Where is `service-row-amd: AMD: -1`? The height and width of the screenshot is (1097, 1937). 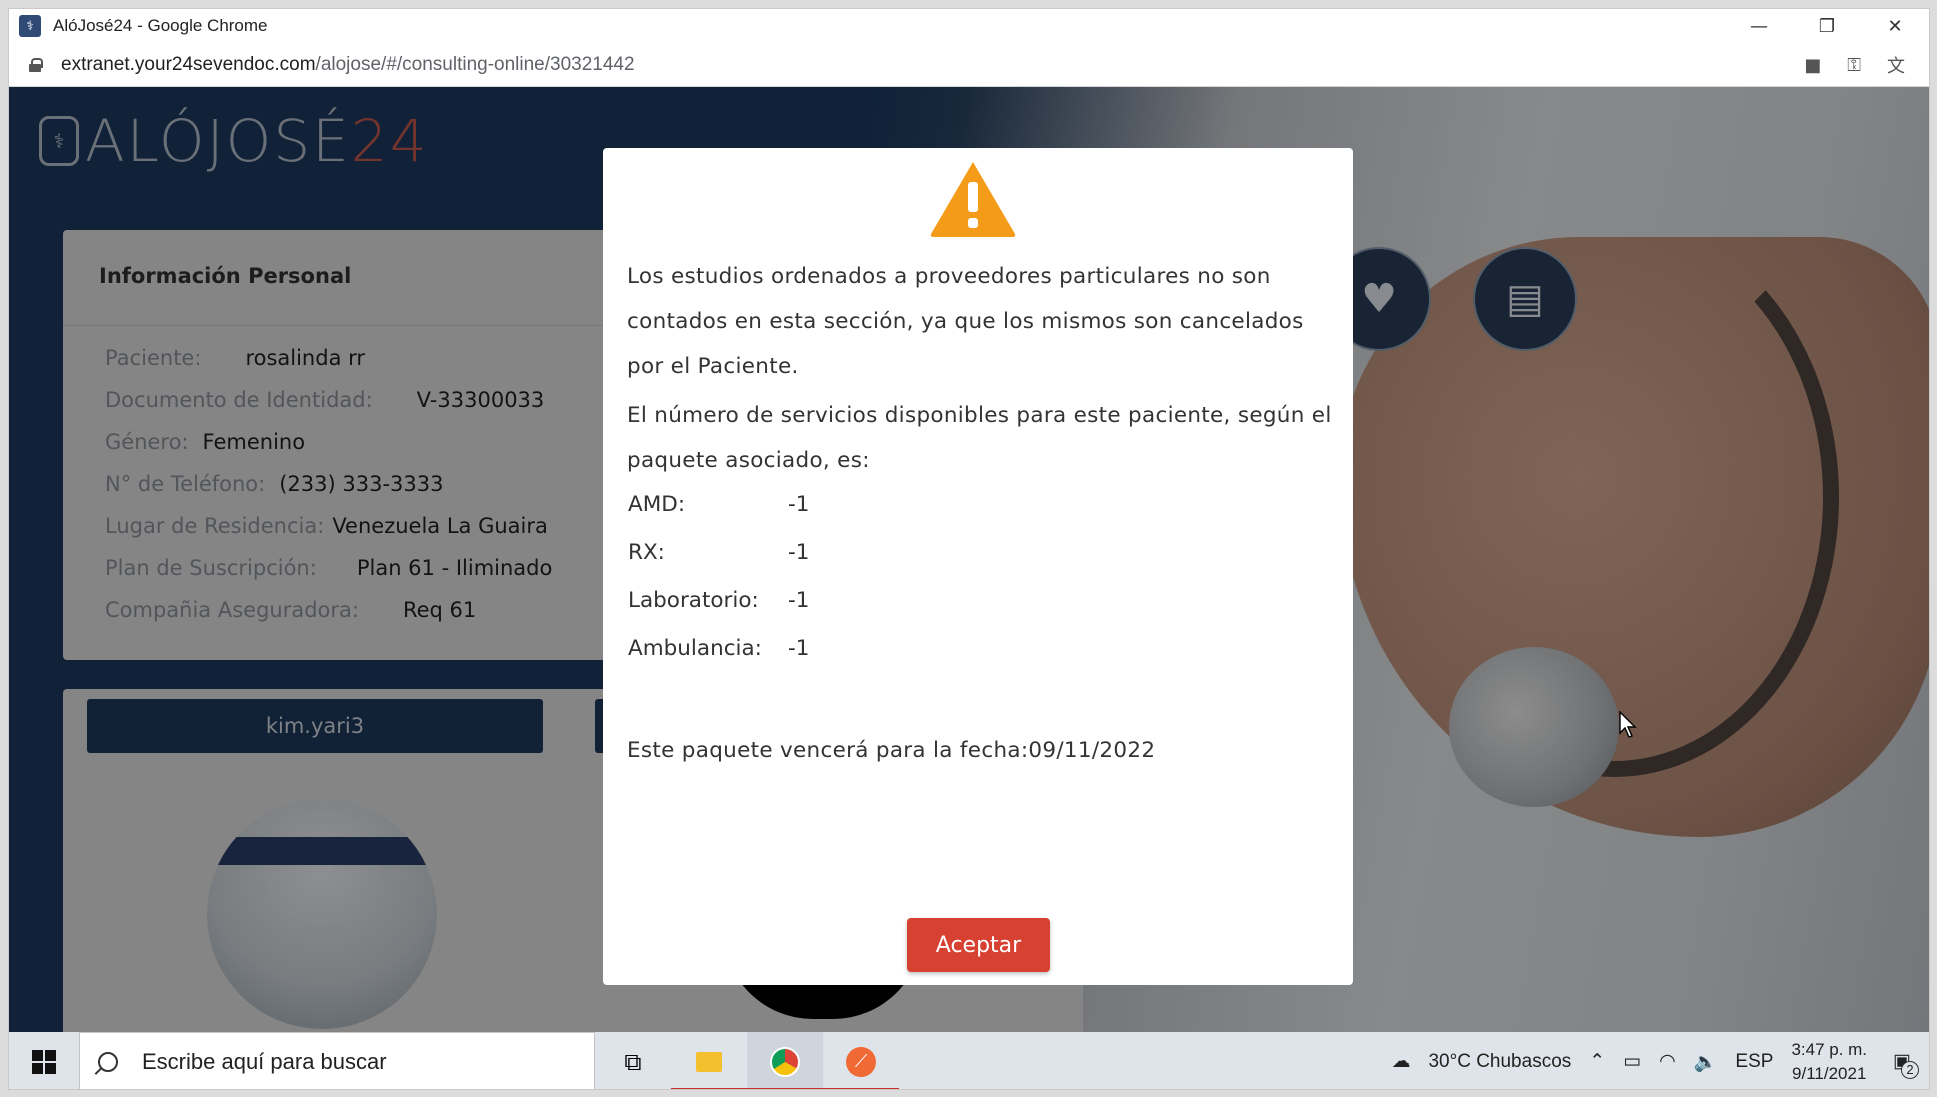
service-row-amd: AMD: -1 is located at coordinates (718, 504).